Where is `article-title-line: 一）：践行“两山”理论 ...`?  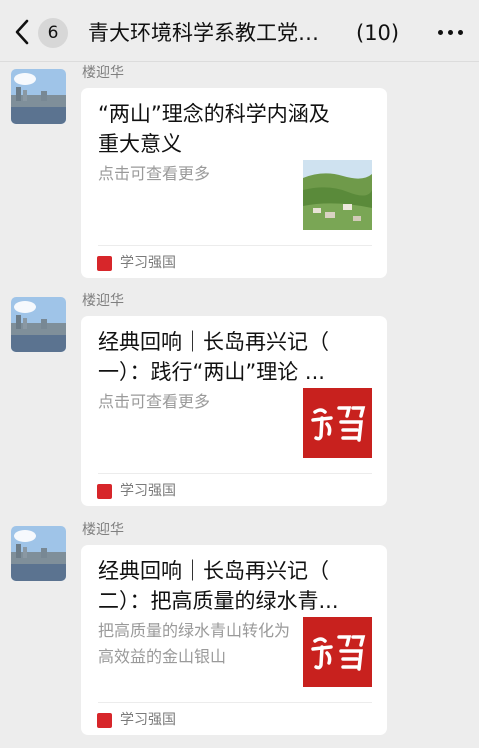 article-title-line: 一）：践行“两山”理论 ... is located at coordinates (211, 372).